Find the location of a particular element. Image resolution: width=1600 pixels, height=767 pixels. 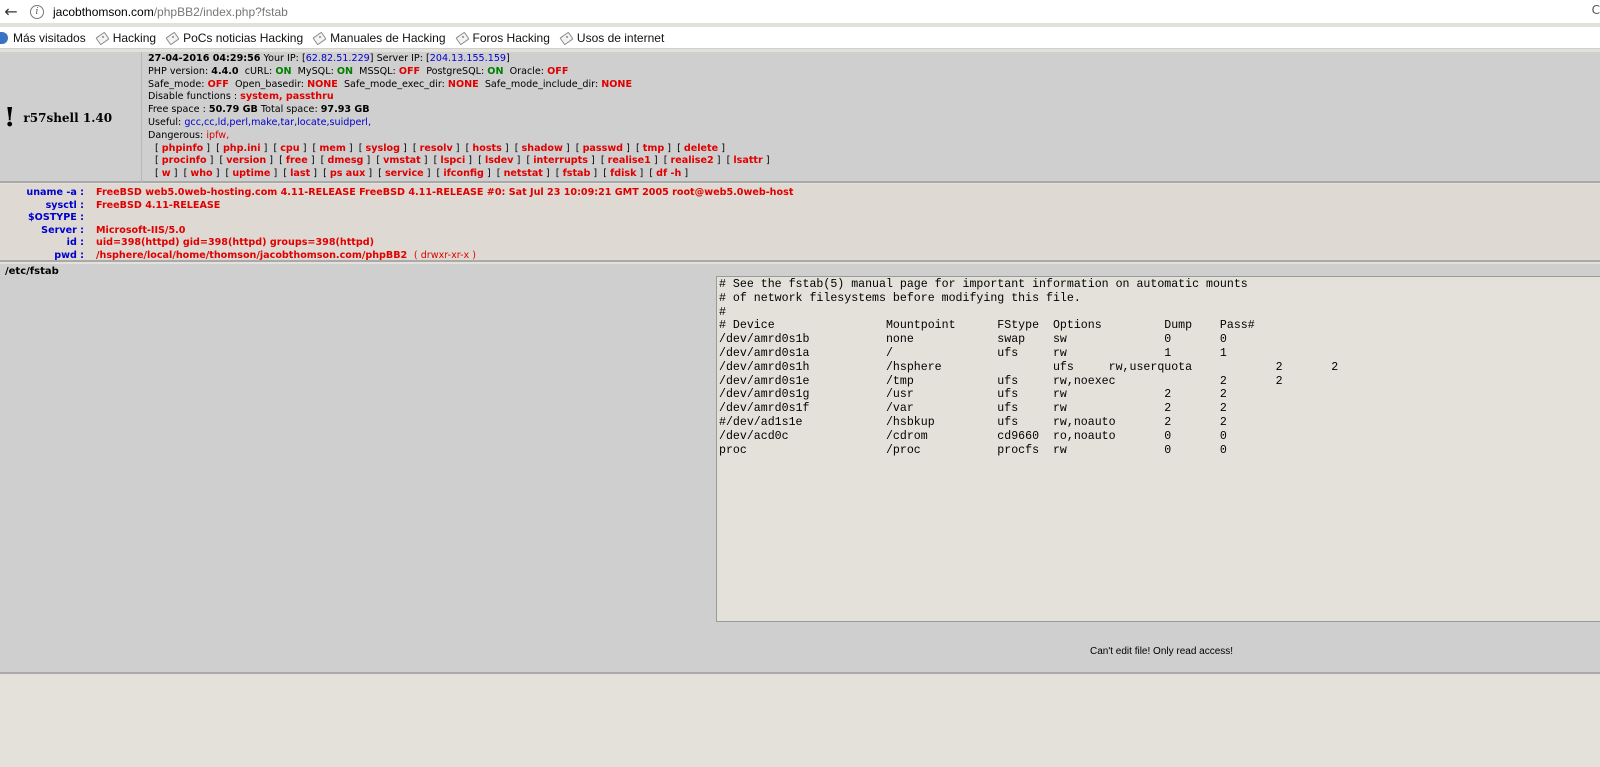

cmd-phpinfo: phpinfo is located at coordinates (182, 148).